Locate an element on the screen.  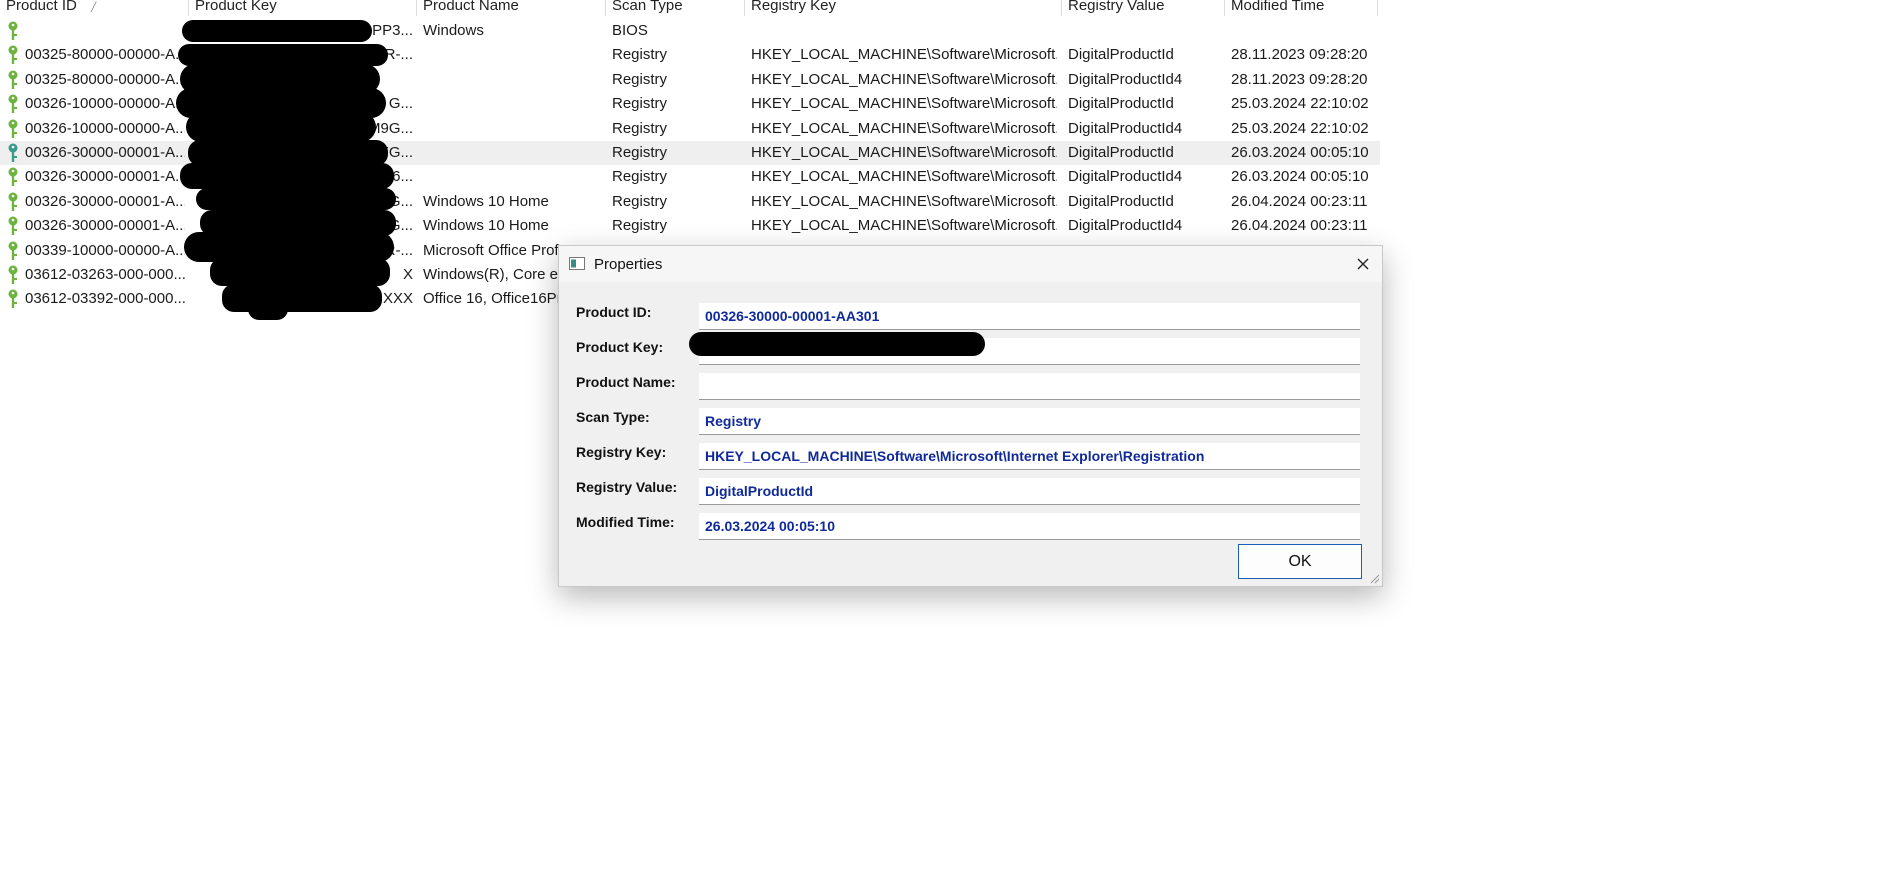
product-key-label: Product Key: is located at coordinates (620, 347).